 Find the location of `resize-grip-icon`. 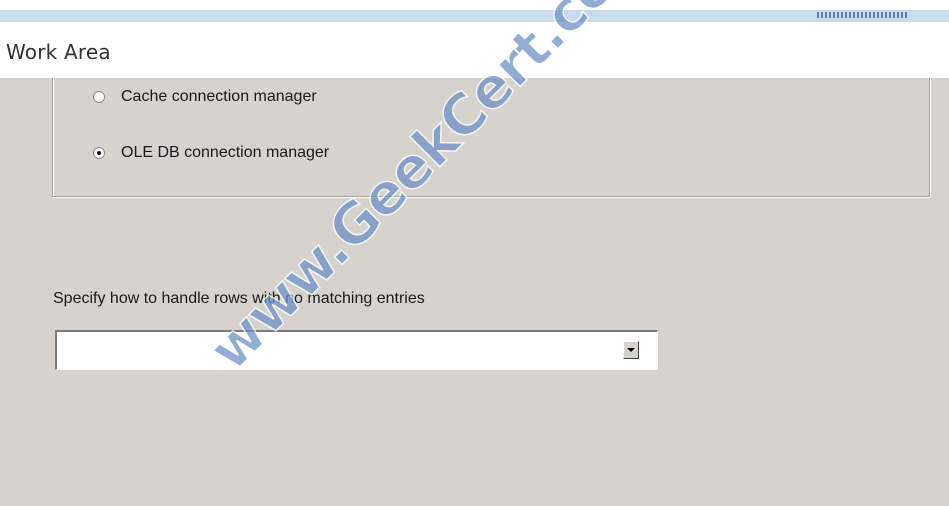

resize-grip-icon is located at coordinates (862, 15).